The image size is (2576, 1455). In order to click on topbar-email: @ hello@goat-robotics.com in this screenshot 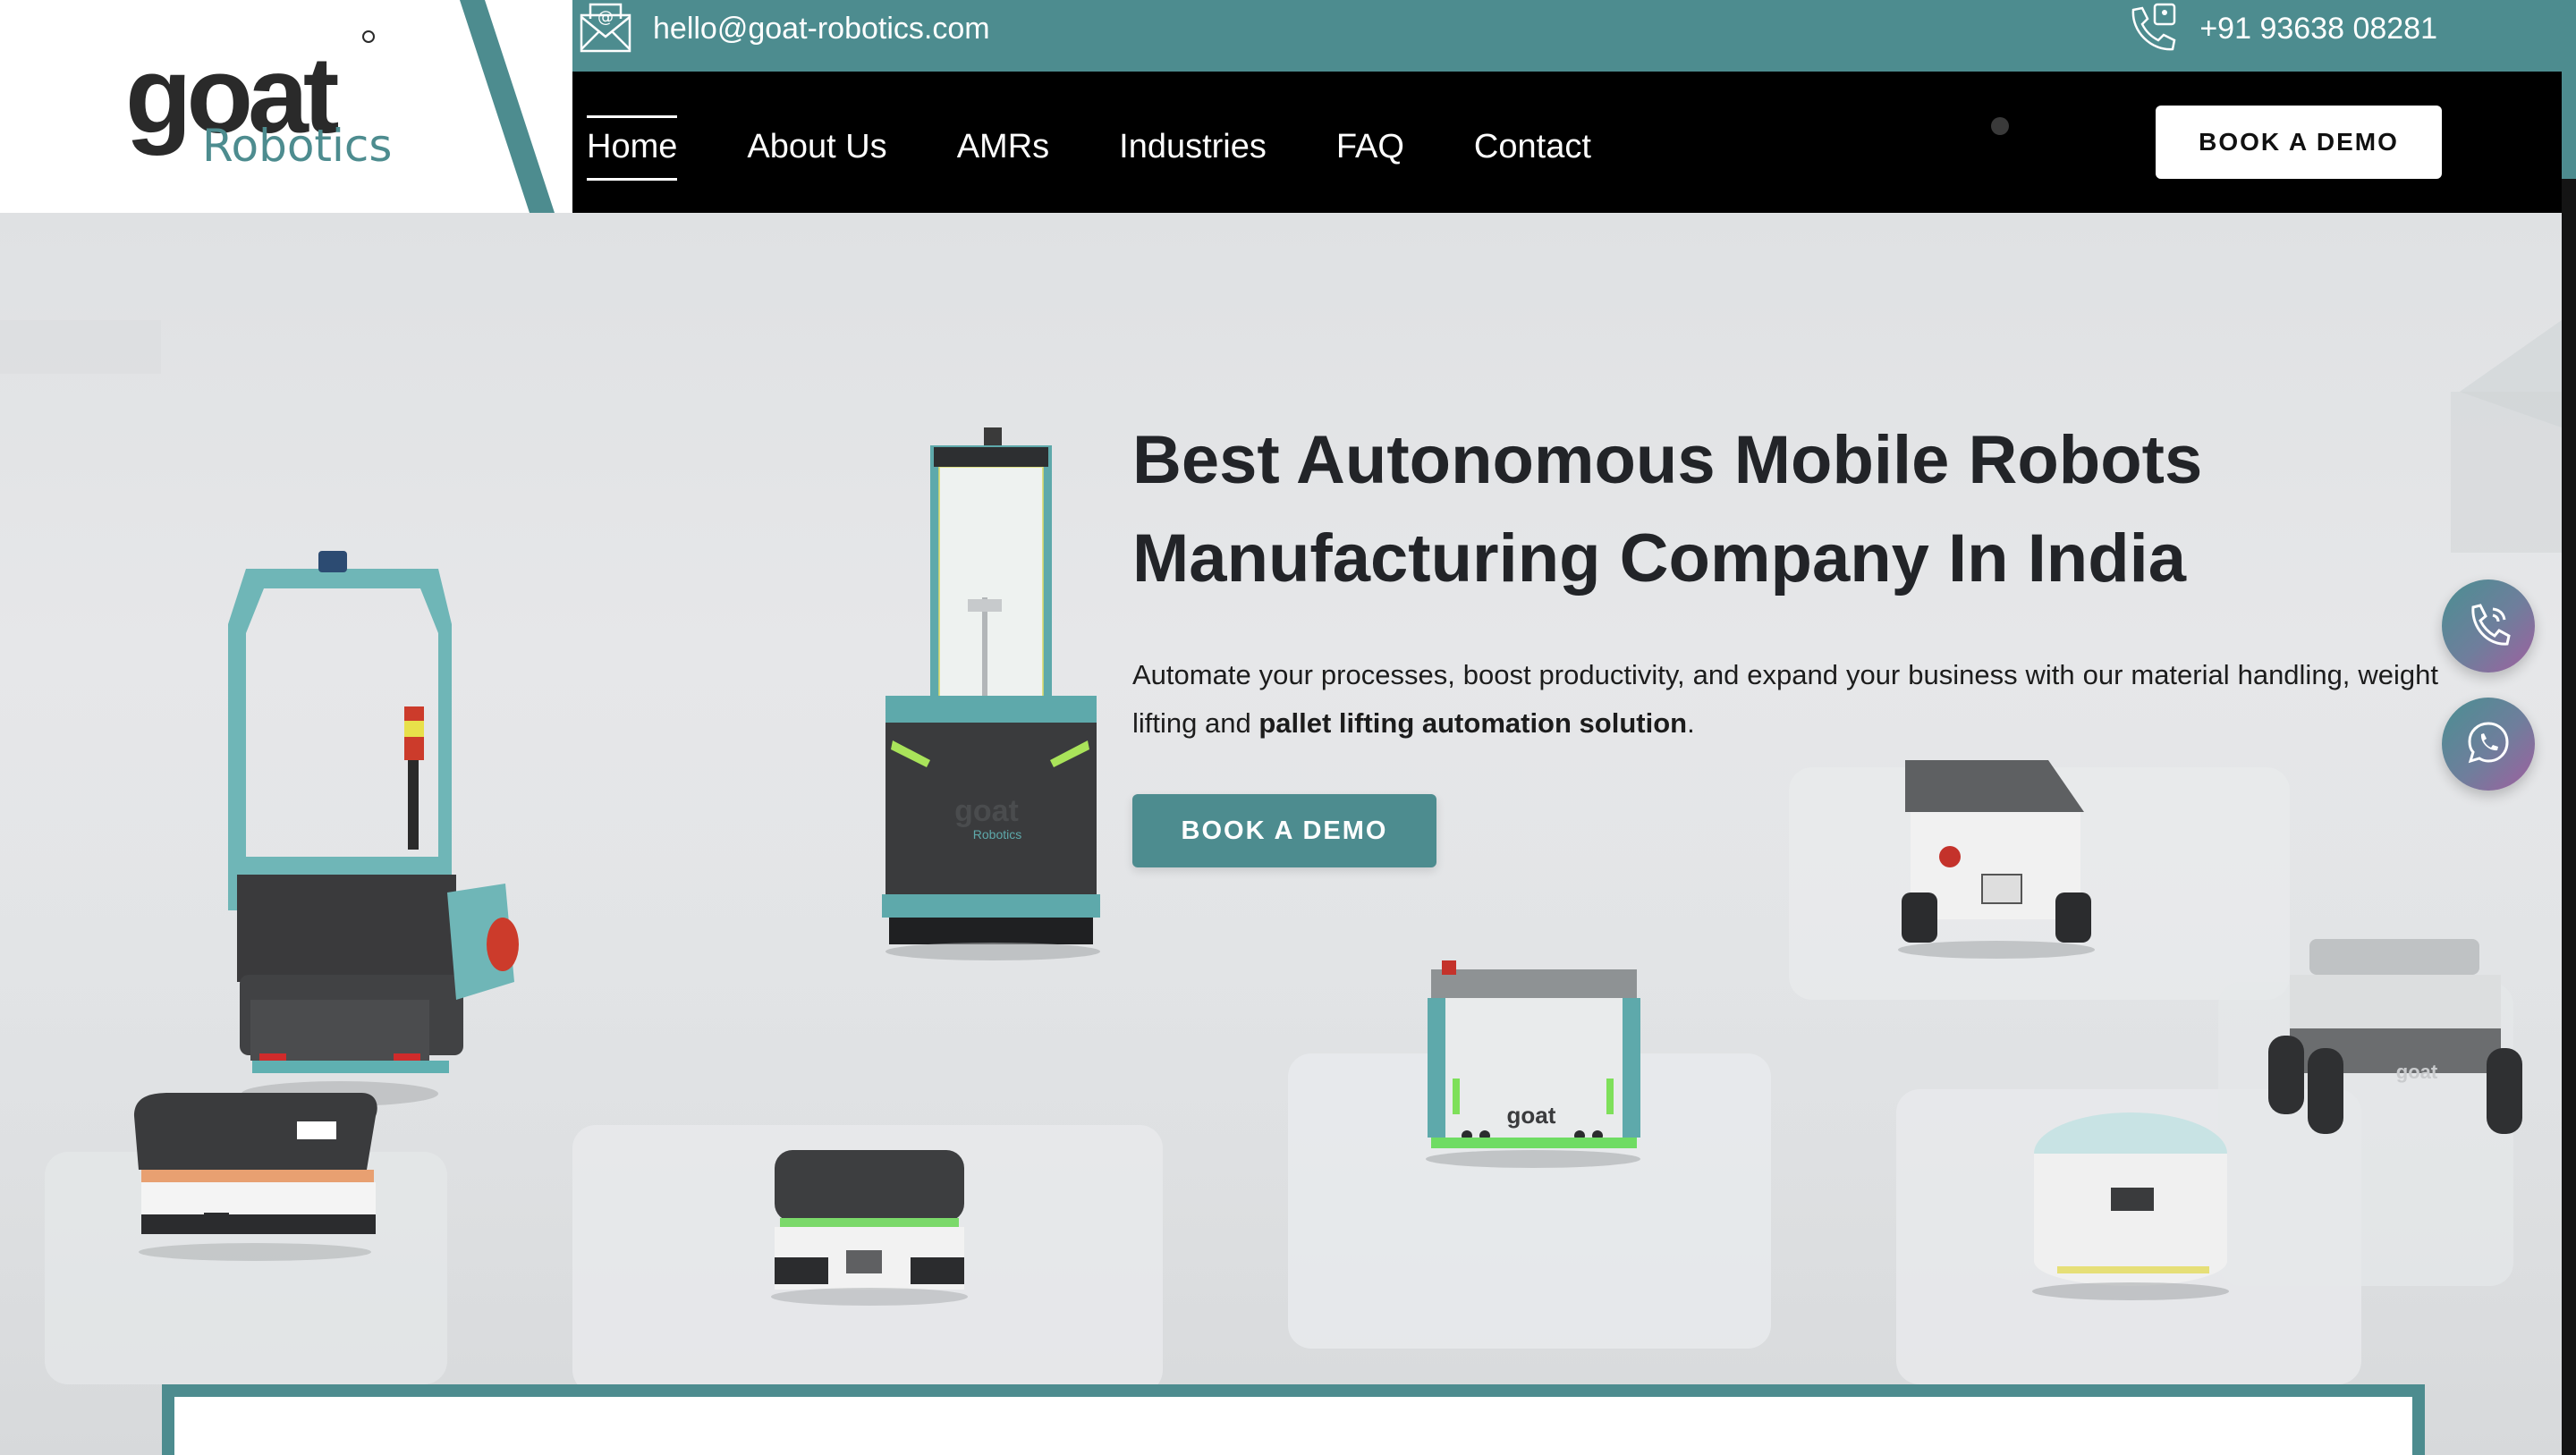, I will do `click(784, 29)`.